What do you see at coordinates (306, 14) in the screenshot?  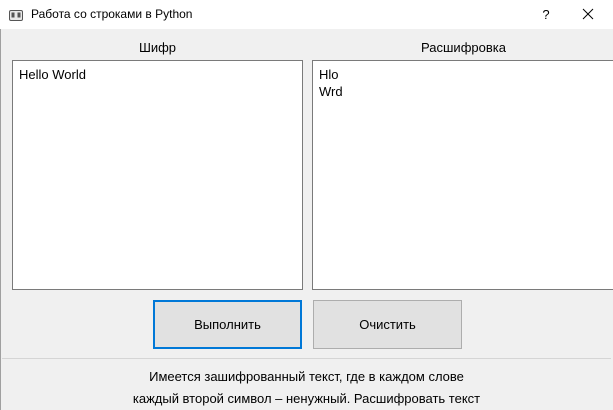 I see `title-bar: Работа со строками в Python ?` at bounding box center [306, 14].